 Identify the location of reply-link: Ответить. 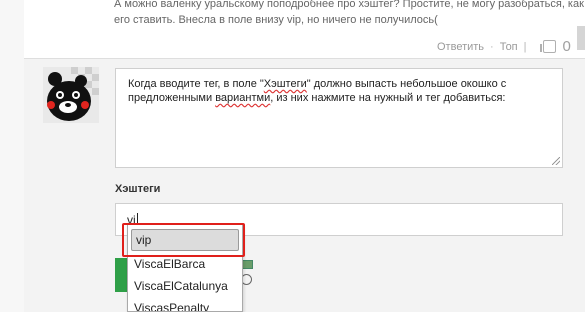
(460, 47).